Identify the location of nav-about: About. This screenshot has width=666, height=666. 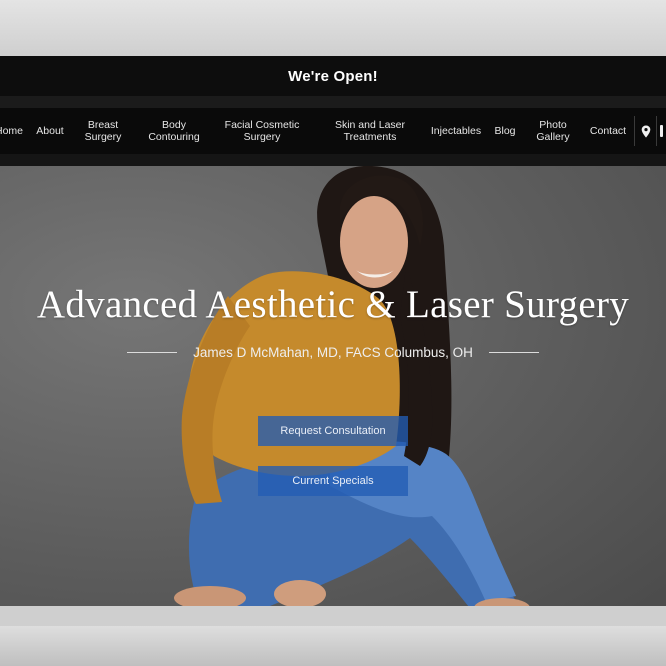
(50, 131).